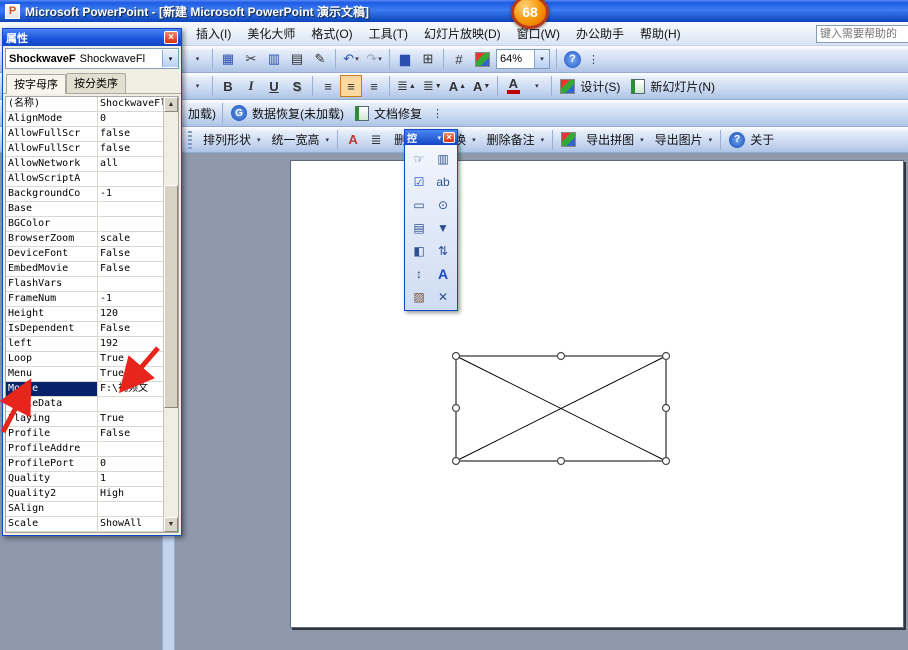 This screenshot has width=908, height=650. I want to click on property-value-cell: F:\视频文, so click(130, 389).